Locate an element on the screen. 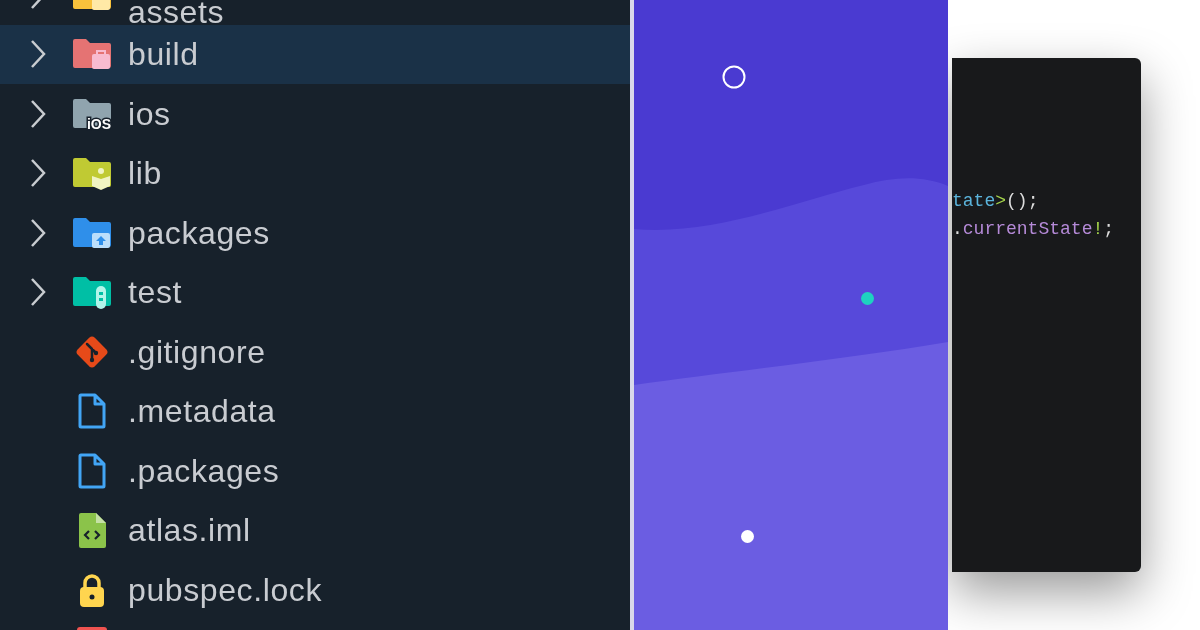 This screenshot has height=630, width=1200. tree-item: pubspec.lock is located at coordinates (315, 590).